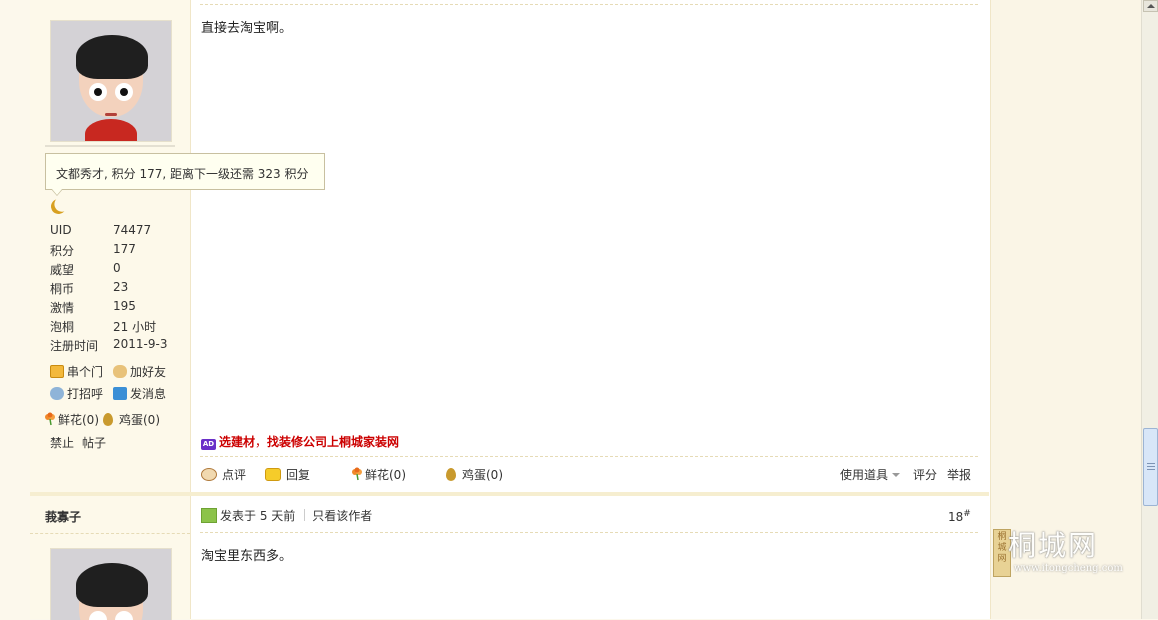  I want to click on watermark-logo: 桐城网, so click(1053, 545).